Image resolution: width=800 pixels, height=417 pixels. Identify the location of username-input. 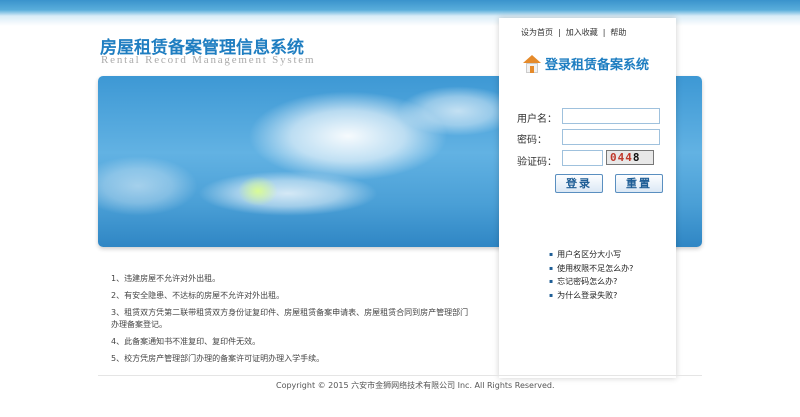
(611, 116).